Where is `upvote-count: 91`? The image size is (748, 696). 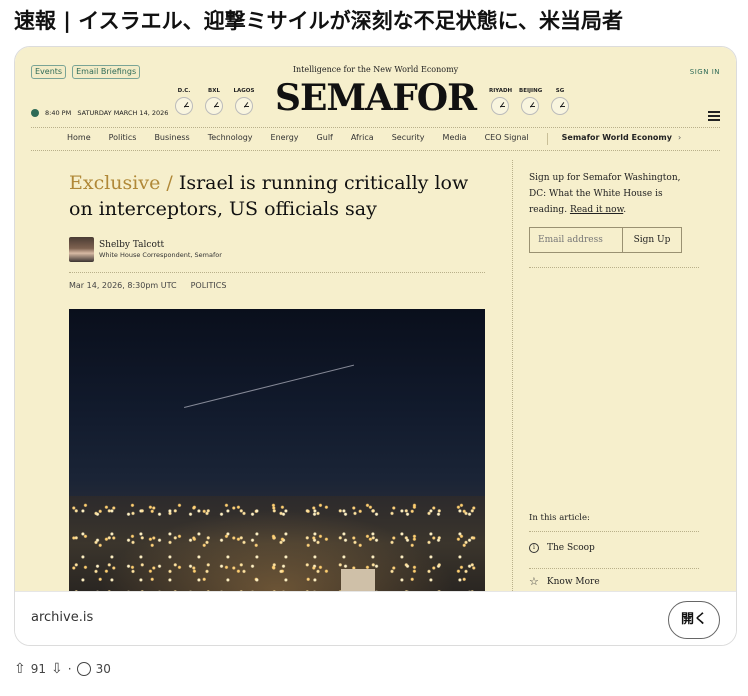
upvote-count: 91 is located at coordinates (38, 669).